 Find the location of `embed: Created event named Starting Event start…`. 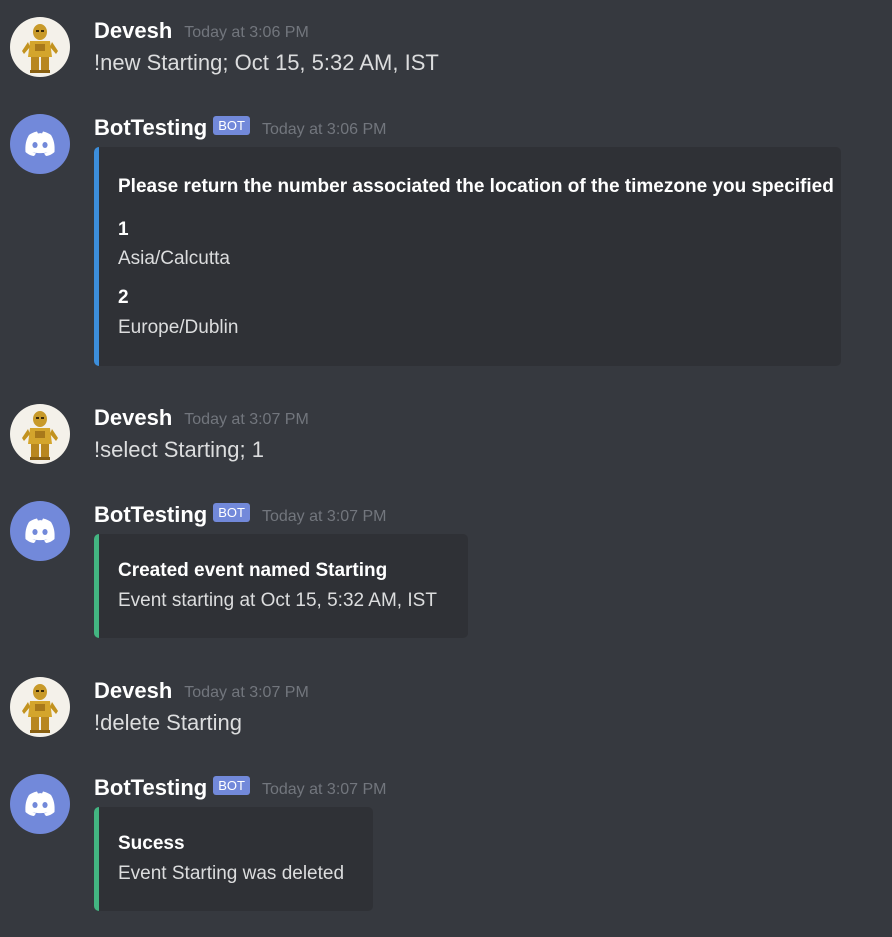

embed: Created event named Starting Event start… is located at coordinates (281, 586).